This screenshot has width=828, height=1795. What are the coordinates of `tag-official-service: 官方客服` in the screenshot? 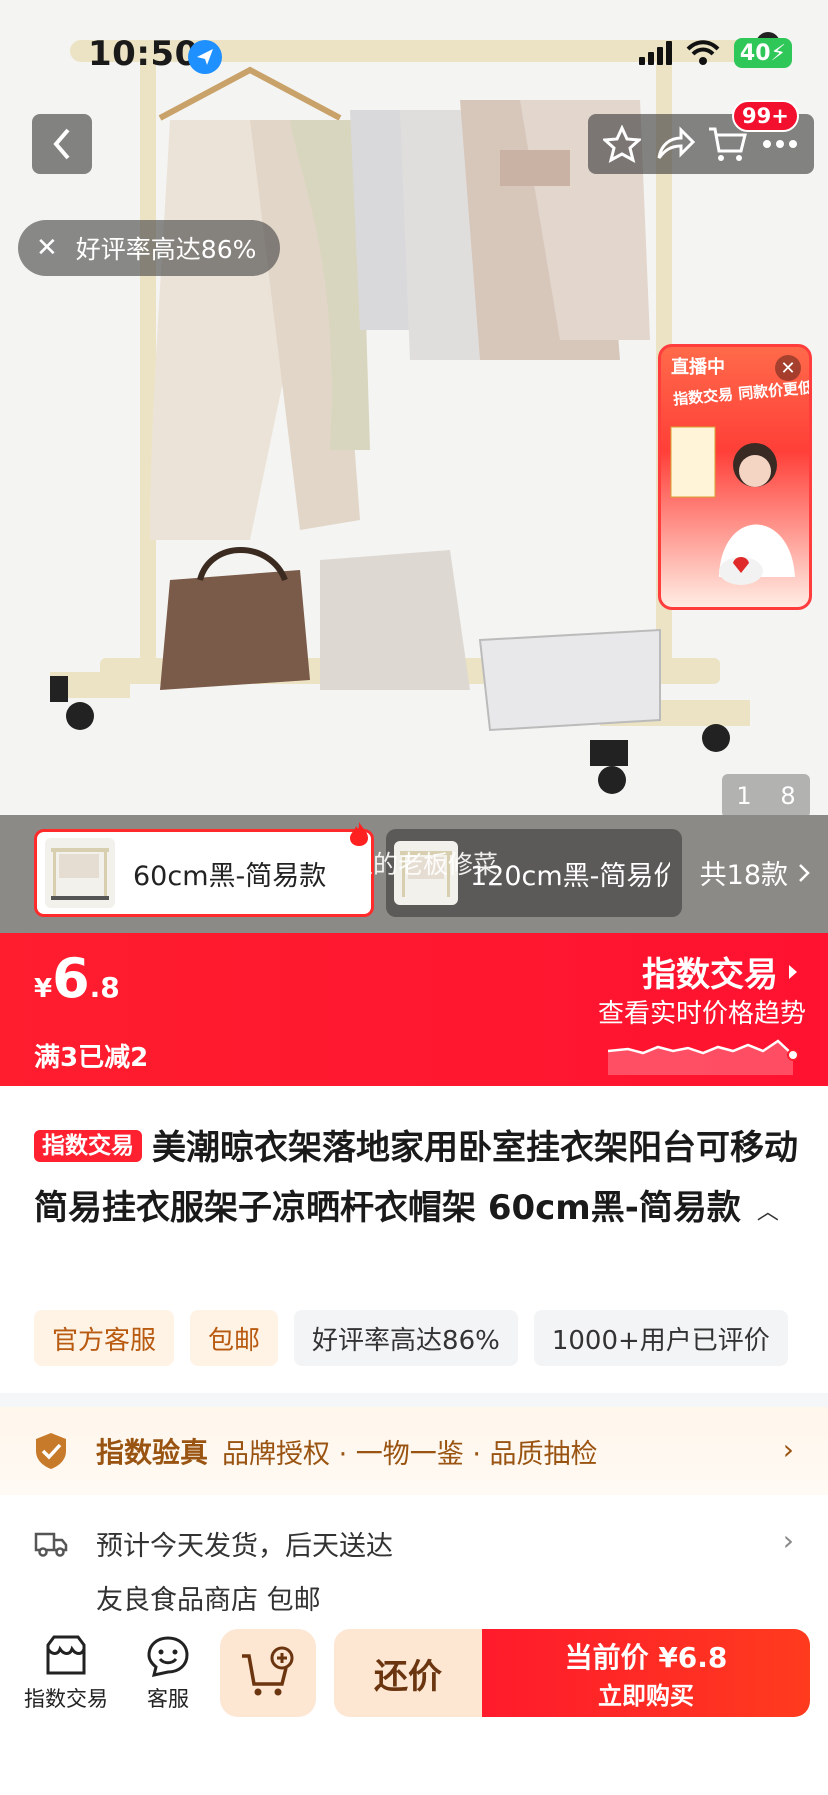 It's located at (104, 1338).